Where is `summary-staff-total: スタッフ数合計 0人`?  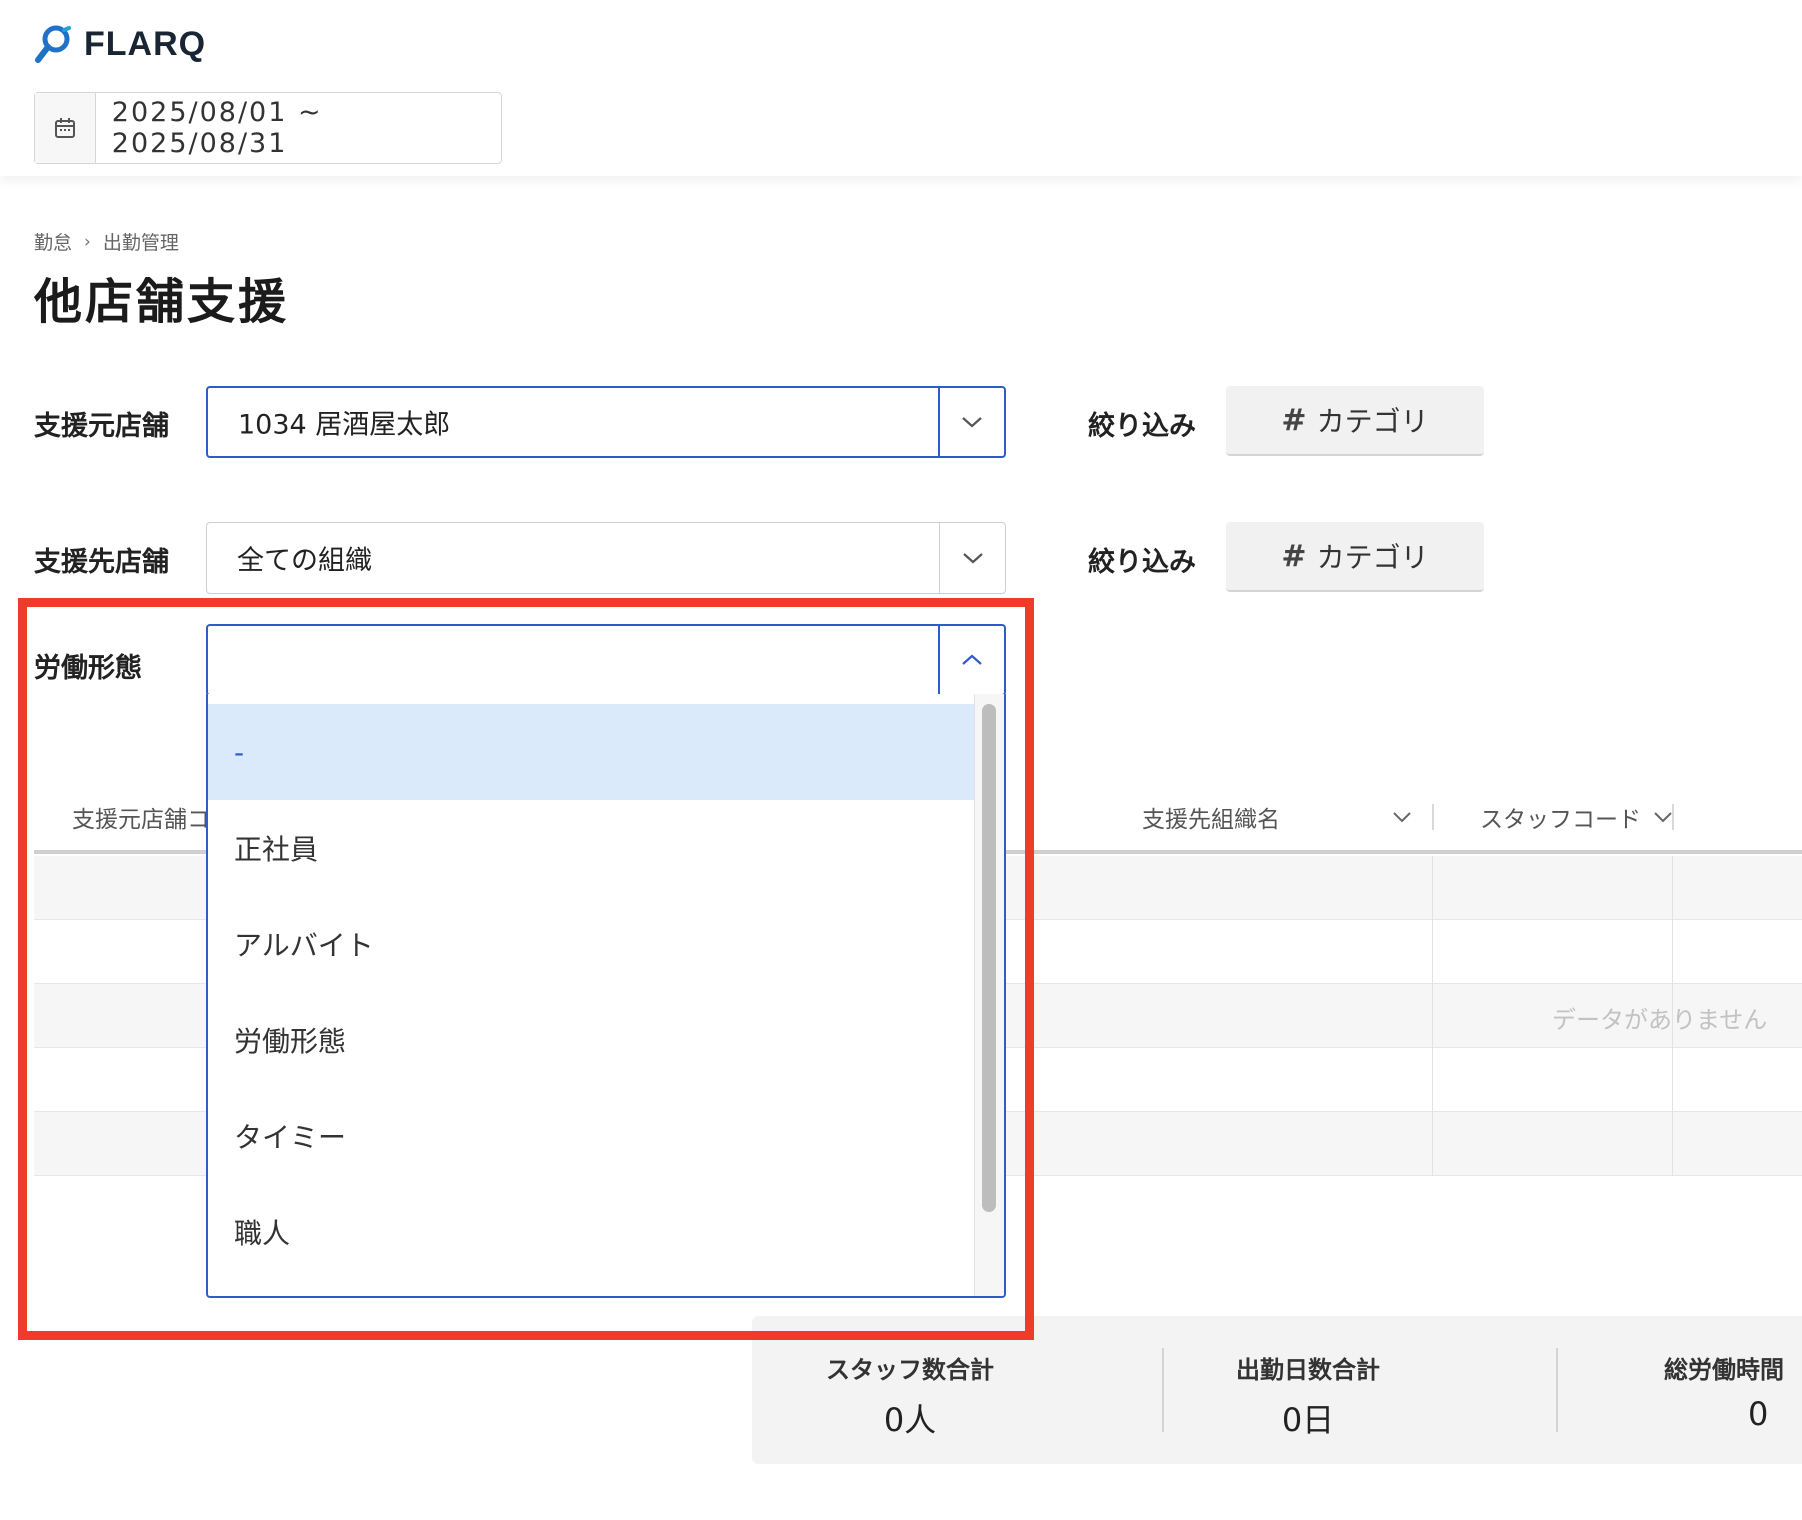 summary-staff-total: スタッフ数合計 0人 is located at coordinates (910, 1395).